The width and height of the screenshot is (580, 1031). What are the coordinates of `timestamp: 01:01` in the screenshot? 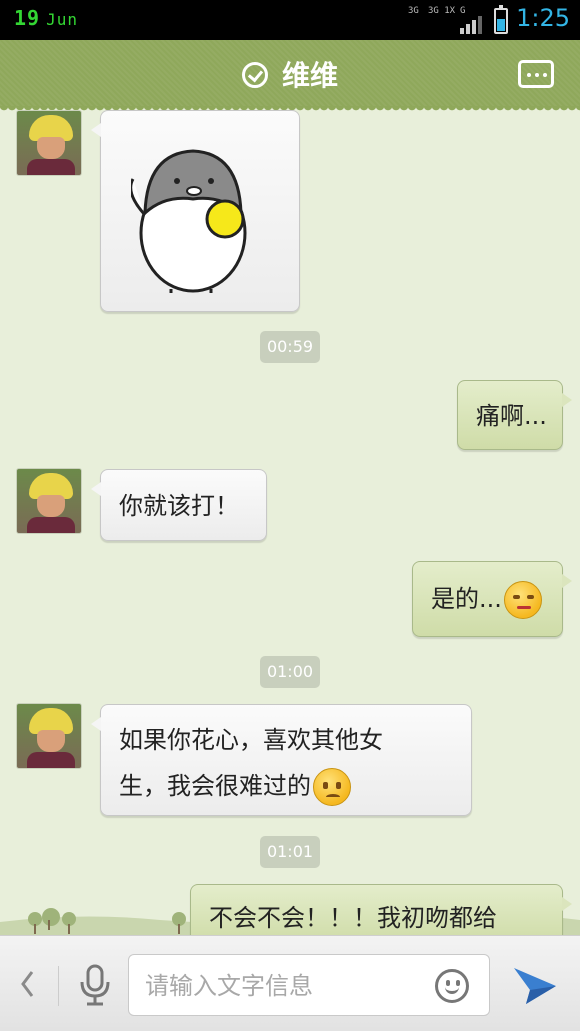 It's located at (290, 852).